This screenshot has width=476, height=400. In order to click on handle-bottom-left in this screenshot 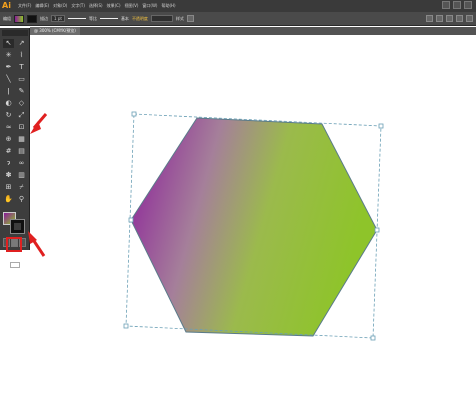, I will do `click(126, 326)`.